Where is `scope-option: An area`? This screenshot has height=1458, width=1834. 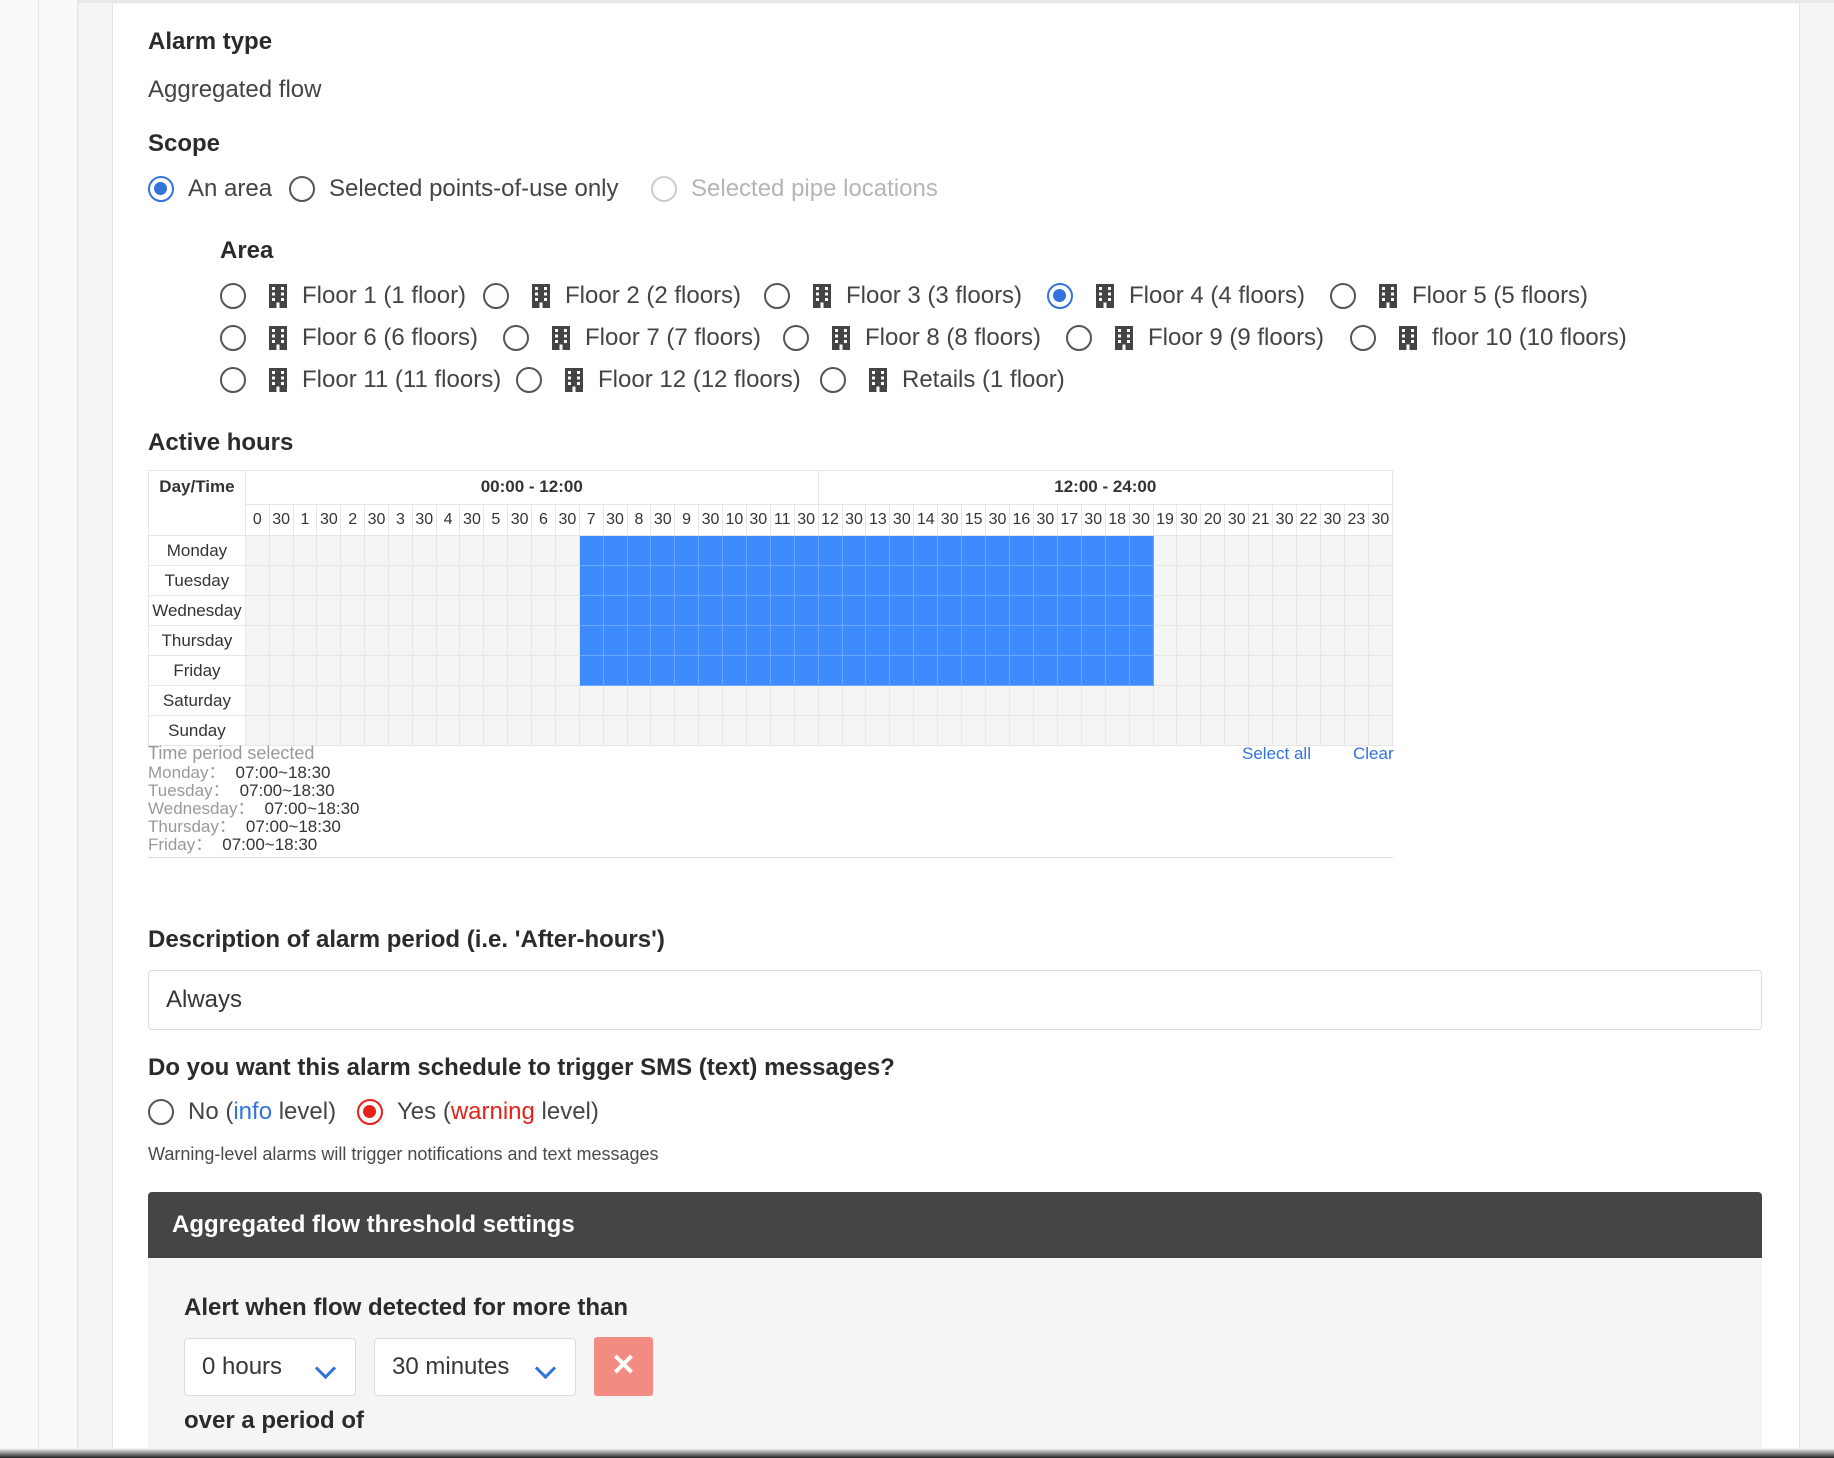 scope-option: An area is located at coordinates (210, 189).